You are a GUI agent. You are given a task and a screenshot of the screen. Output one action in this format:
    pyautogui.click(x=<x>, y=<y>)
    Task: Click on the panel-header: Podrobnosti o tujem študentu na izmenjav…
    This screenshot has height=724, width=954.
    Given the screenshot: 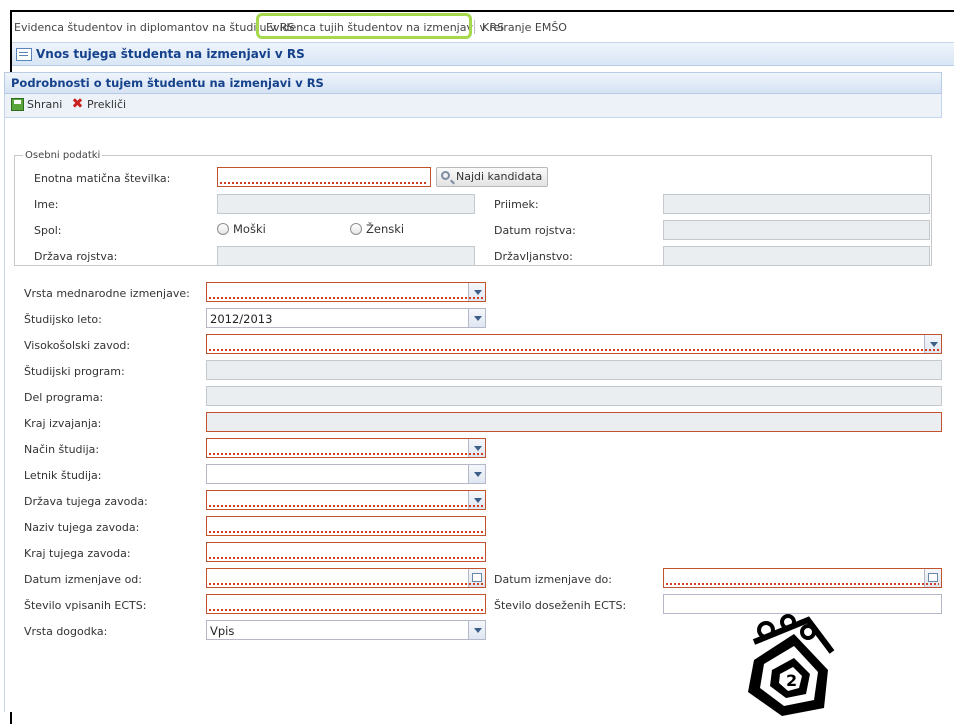 What is the action you would take?
    pyautogui.click(x=473, y=83)
    